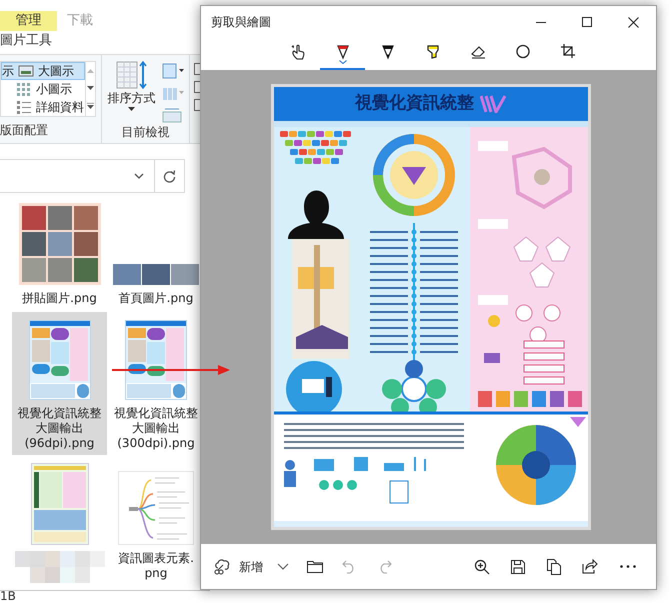  What do you see at coordinates (8, 71) in the screenshot?
I see `layout-partial: 示` at bounding box center [8, 71].